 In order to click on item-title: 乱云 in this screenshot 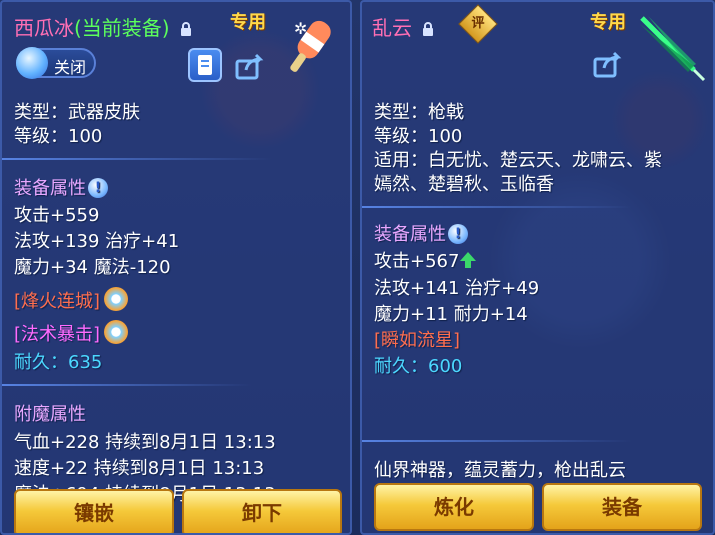, I will do `click(403, 26)`.